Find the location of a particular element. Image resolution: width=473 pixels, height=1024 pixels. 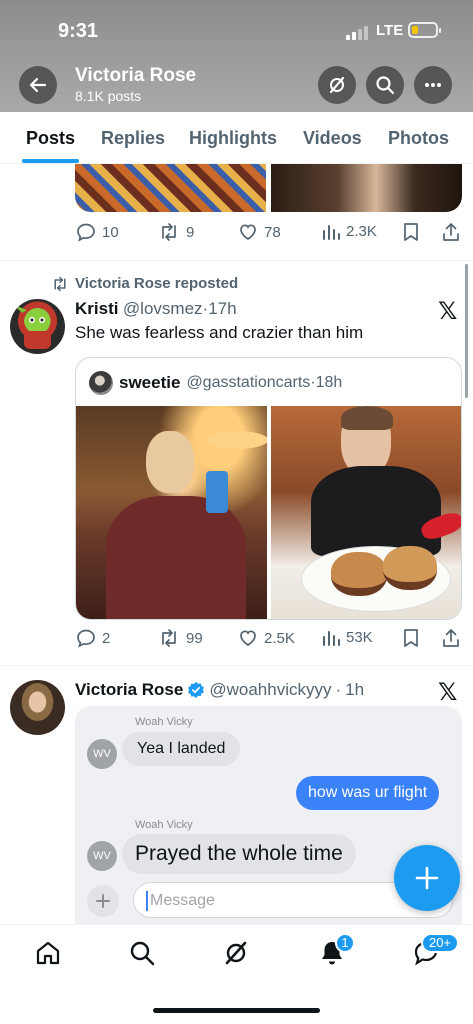

post-time: 1h is located at coordinates (355, 689).